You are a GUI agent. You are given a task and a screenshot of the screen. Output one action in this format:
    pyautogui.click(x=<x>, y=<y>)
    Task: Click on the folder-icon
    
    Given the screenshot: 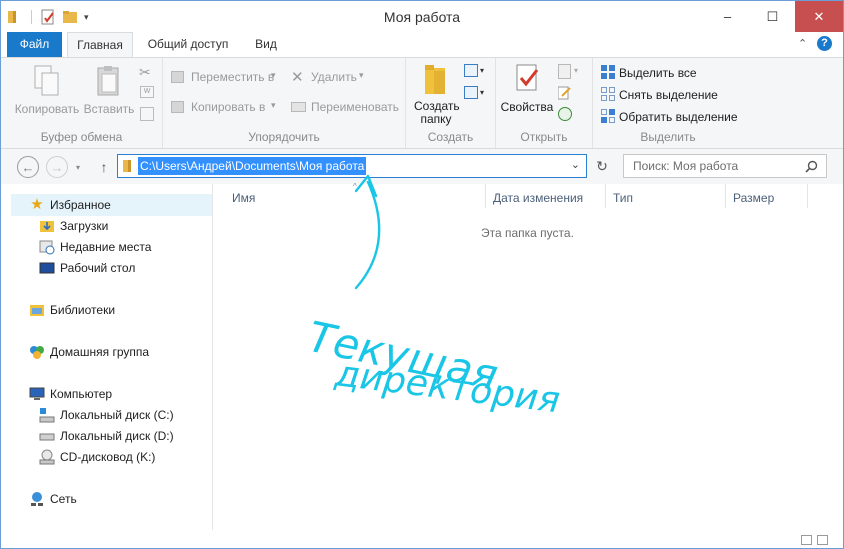 What is the action you would take?
    pyautogui.click(x=127, y=166)
    